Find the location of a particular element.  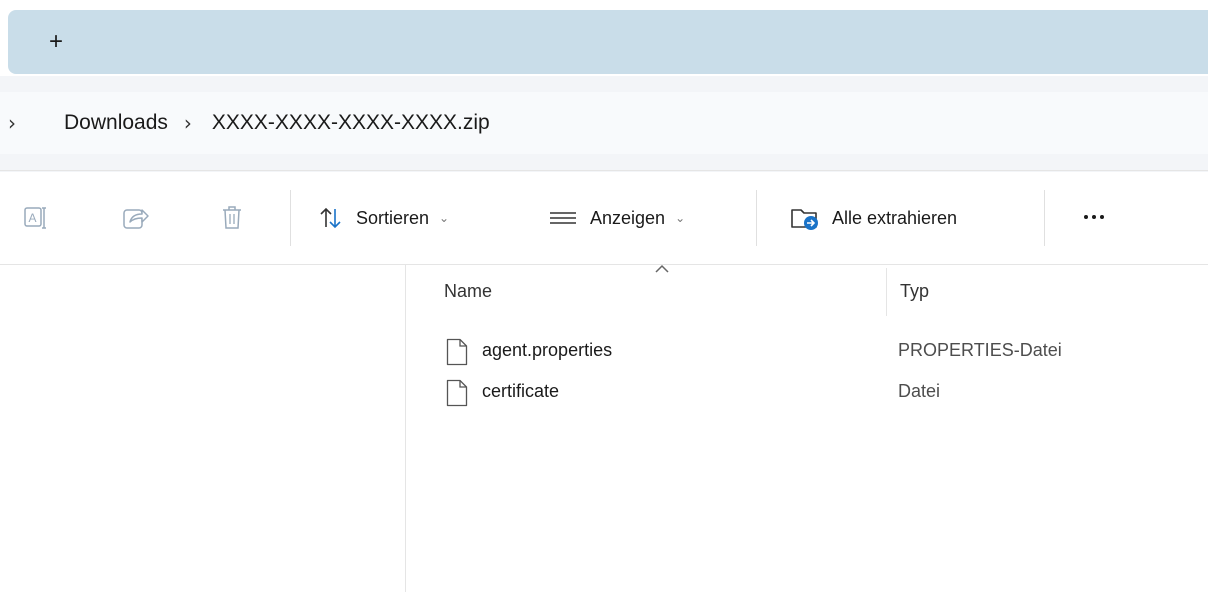

delete-icon is located at coordinates (232, 217).